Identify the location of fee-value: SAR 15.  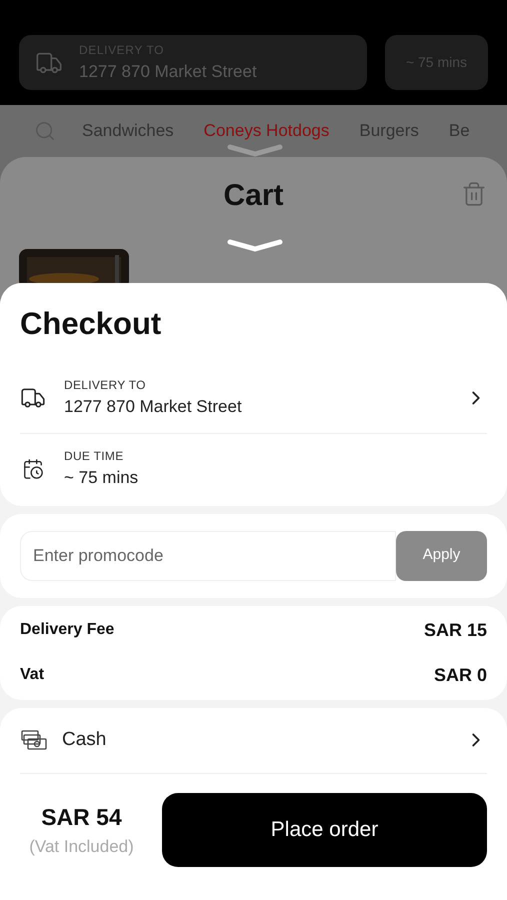
(455, 630).